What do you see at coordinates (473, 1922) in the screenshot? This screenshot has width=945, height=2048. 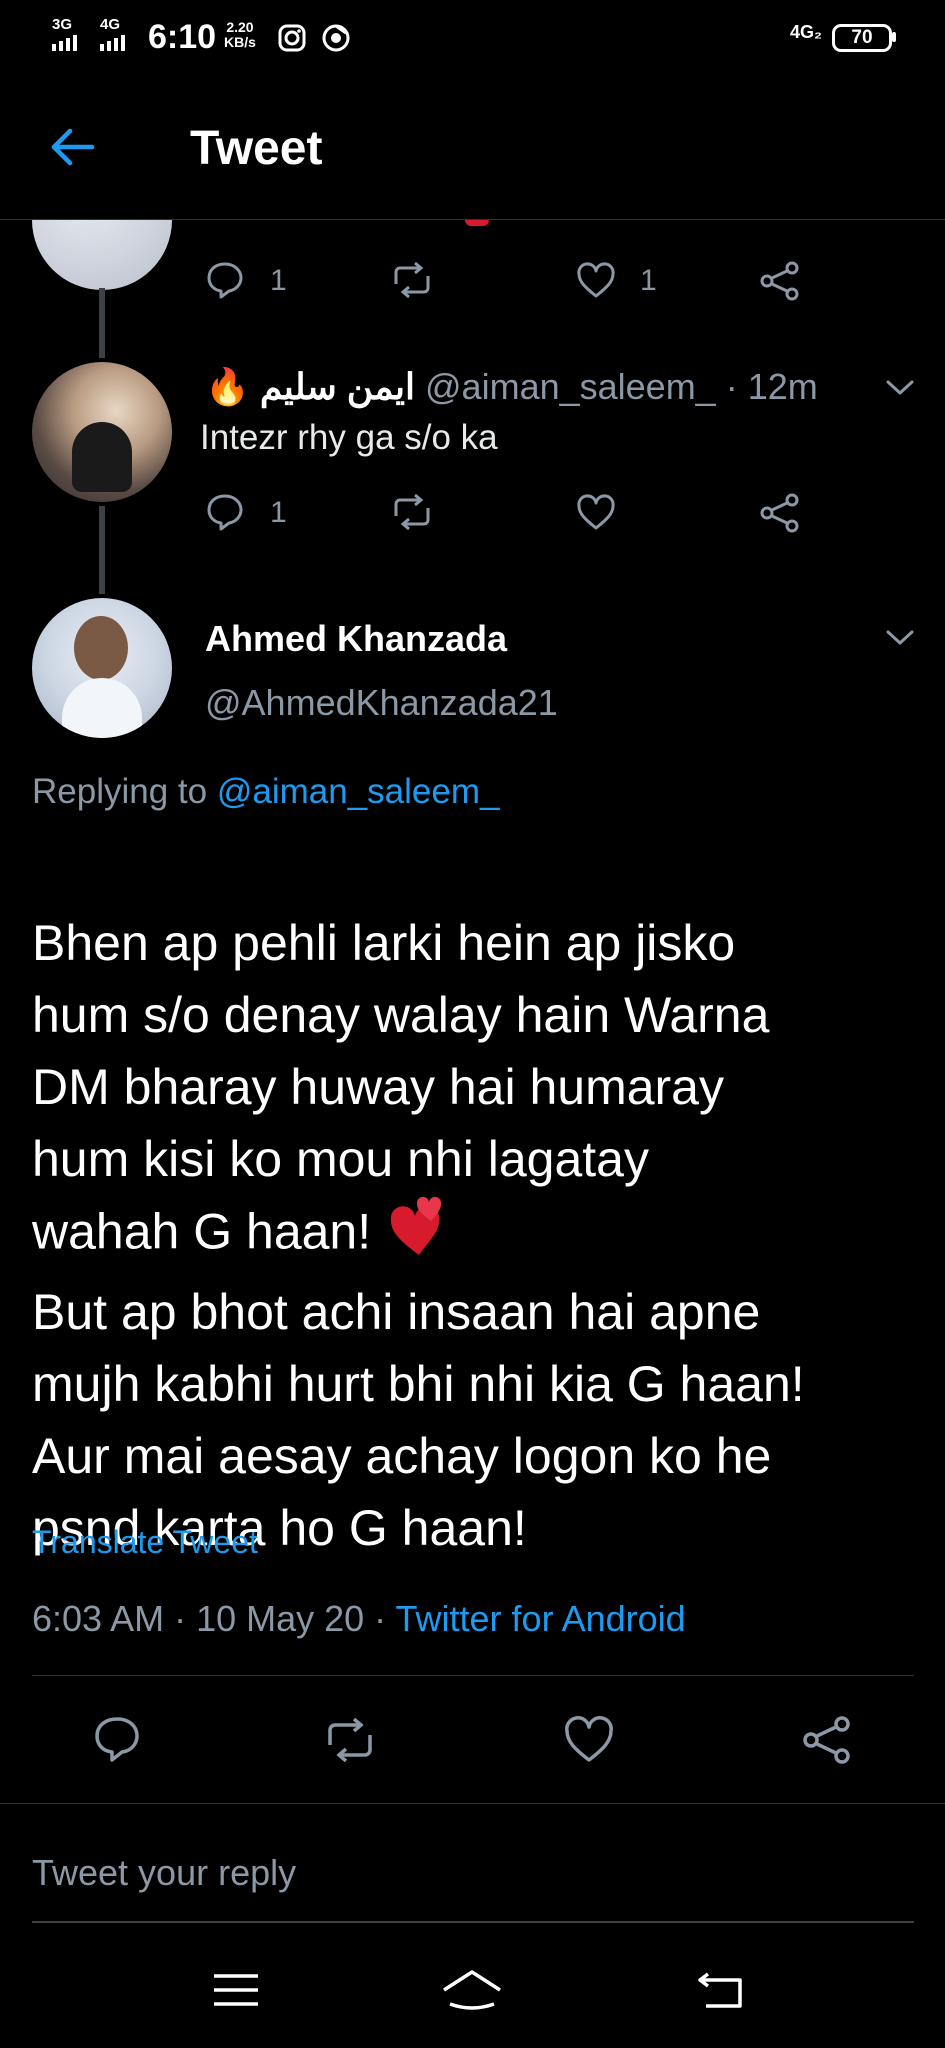 I see `reply-input-underline` at bounding box center [473, 1922].